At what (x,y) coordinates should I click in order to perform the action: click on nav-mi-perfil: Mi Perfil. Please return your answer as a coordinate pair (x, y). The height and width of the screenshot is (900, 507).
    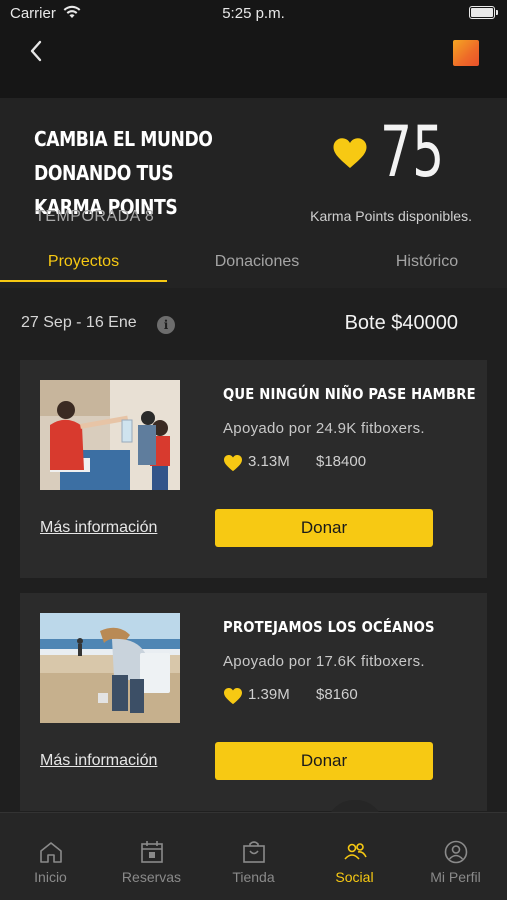
    Looking at the image, I should click on (455, 856).